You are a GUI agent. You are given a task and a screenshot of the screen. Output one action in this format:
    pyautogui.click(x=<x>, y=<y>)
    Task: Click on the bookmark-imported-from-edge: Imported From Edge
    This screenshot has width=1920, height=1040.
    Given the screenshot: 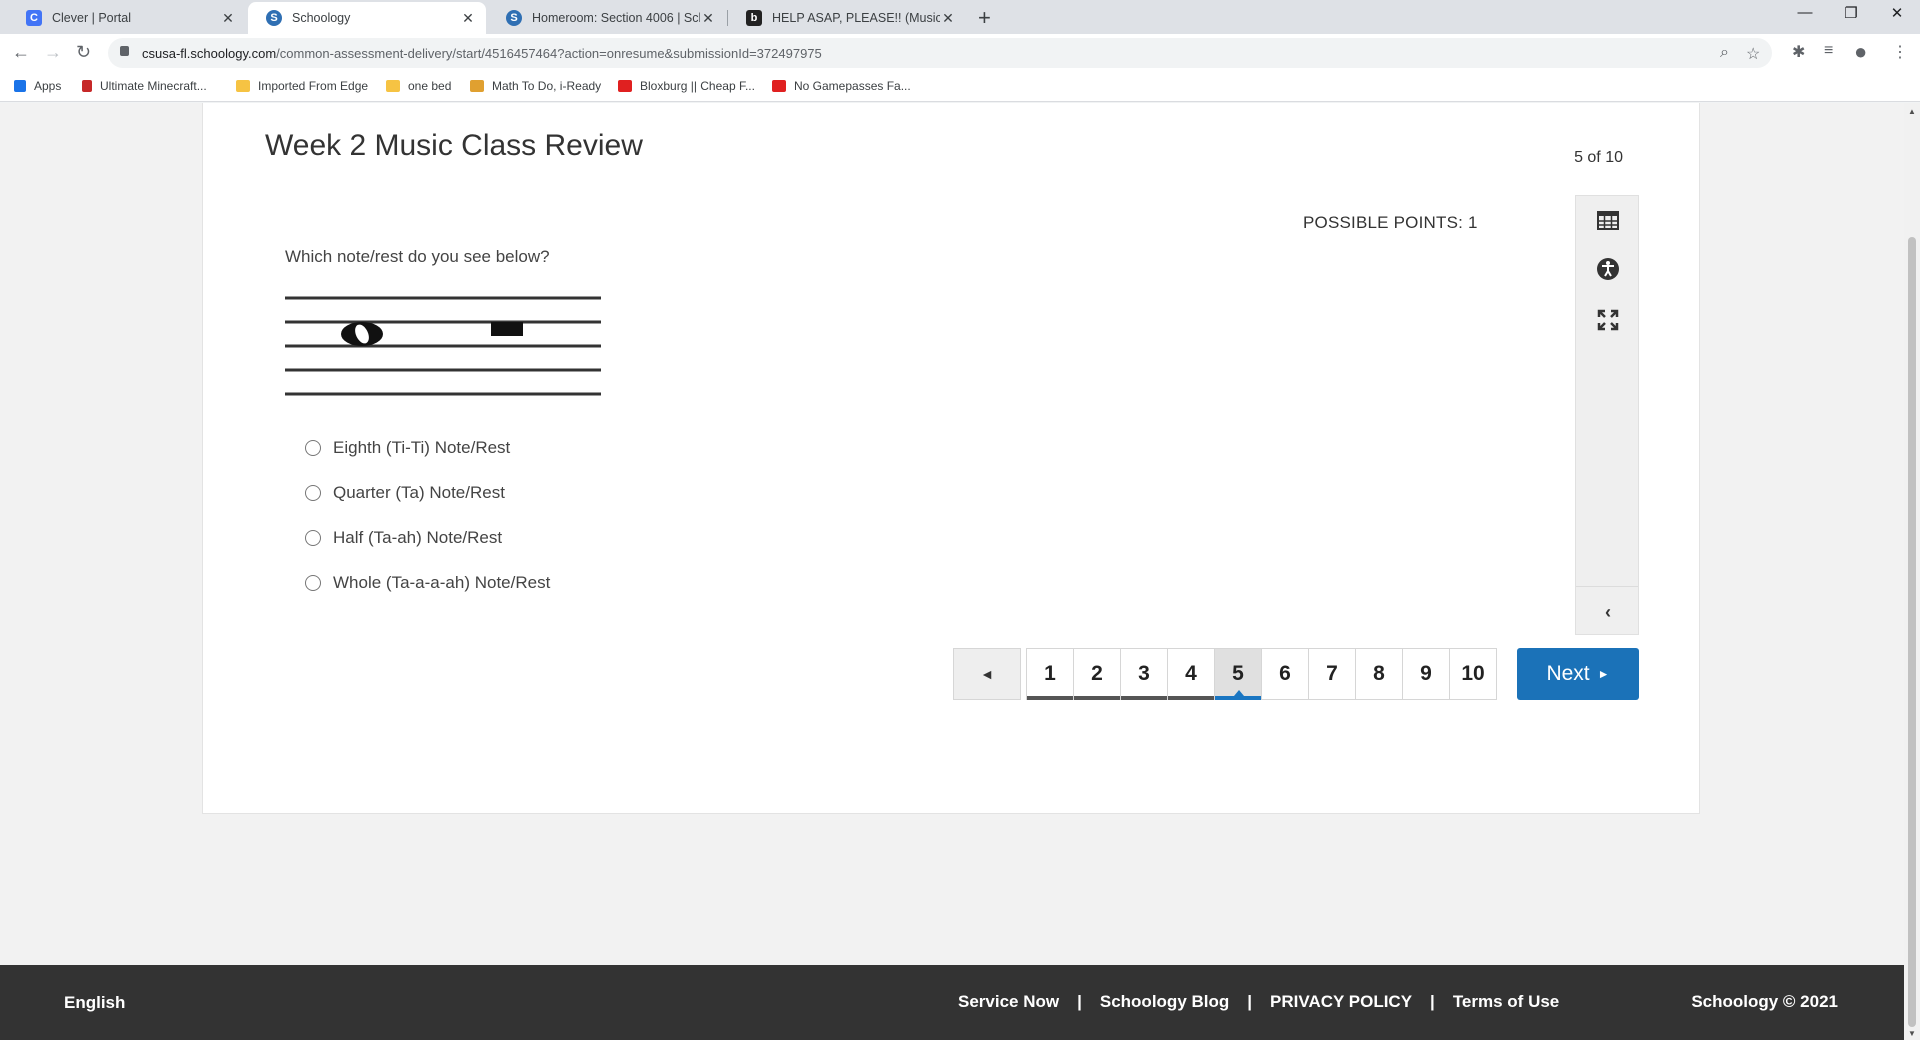 What is the action you would take?
    pyautogui.click(x=302, y=86)
    